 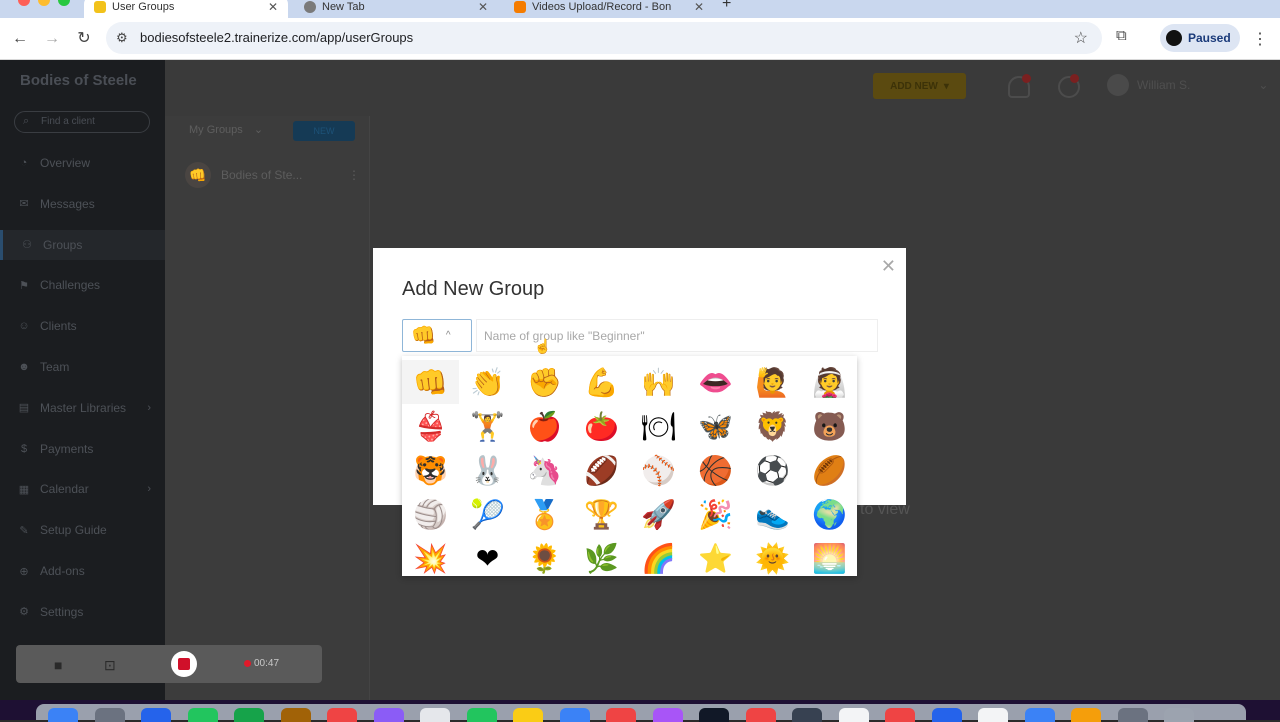 What do you see at coordinates (430, 426) in the screenshot?
I see `emoji-option: 👙` at bounding box center [430, 426].